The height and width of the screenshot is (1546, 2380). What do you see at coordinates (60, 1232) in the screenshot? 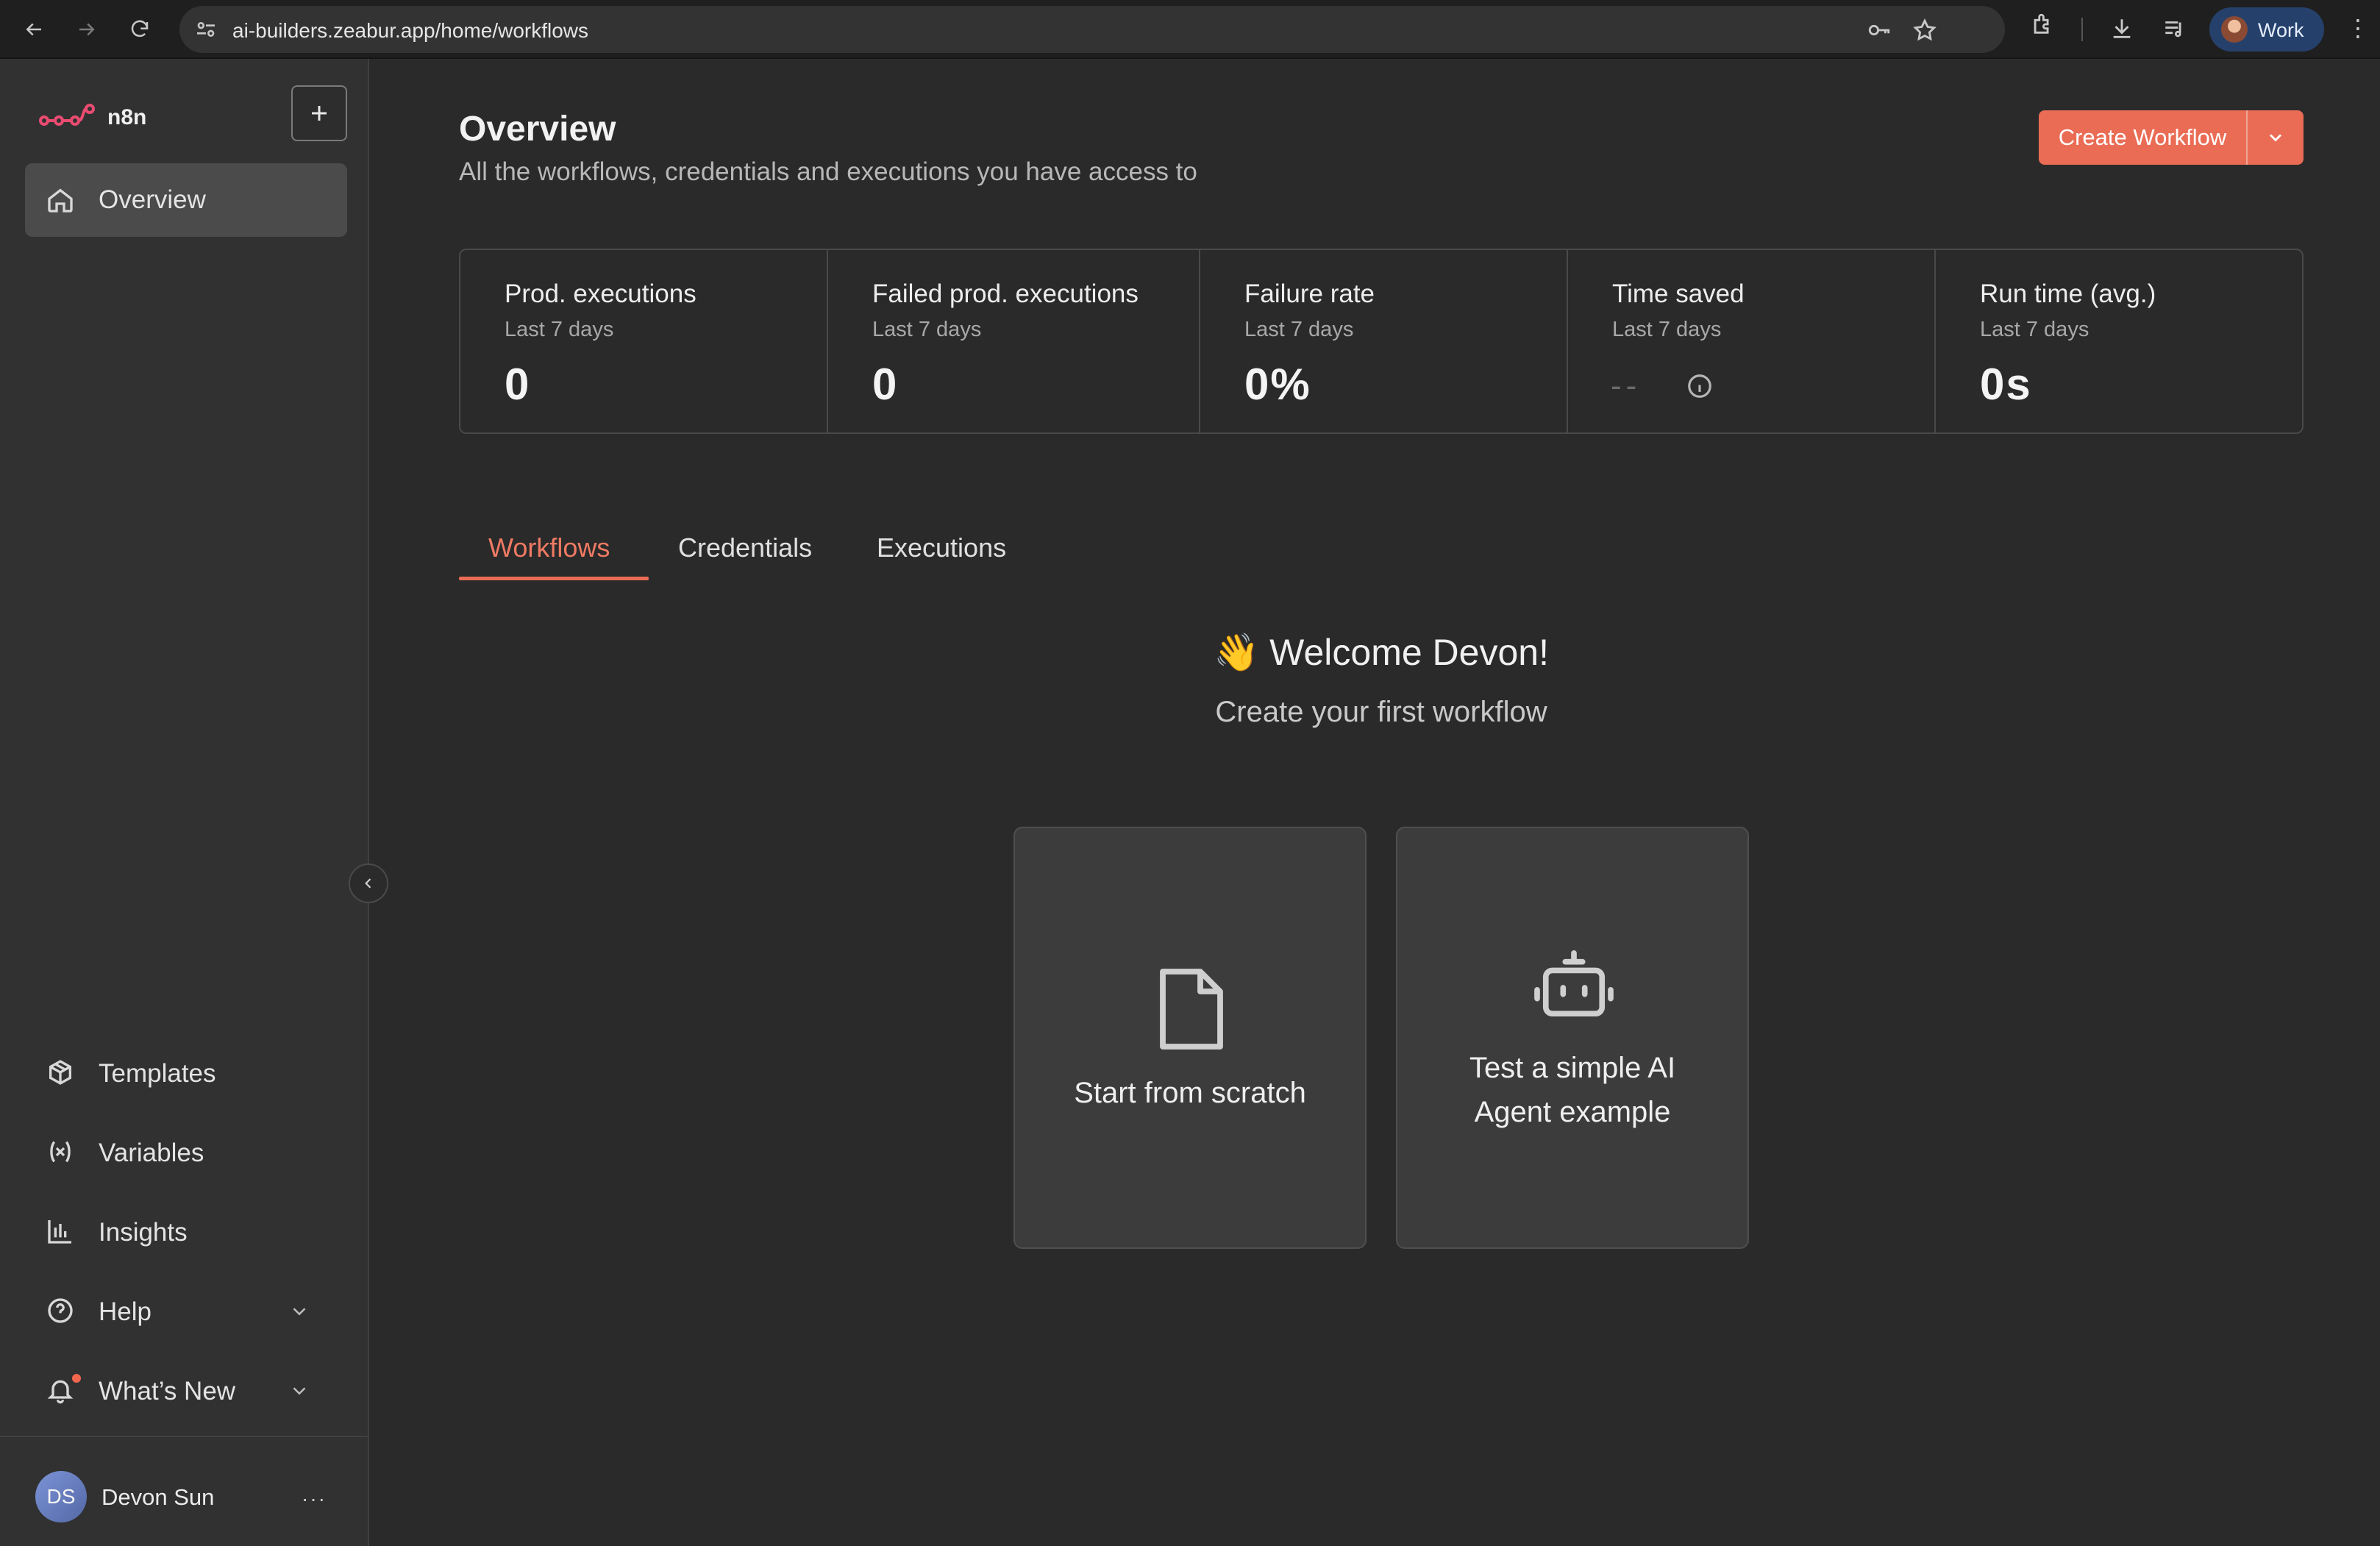
I see `insights-icon` at bounding box center [60, 1232].